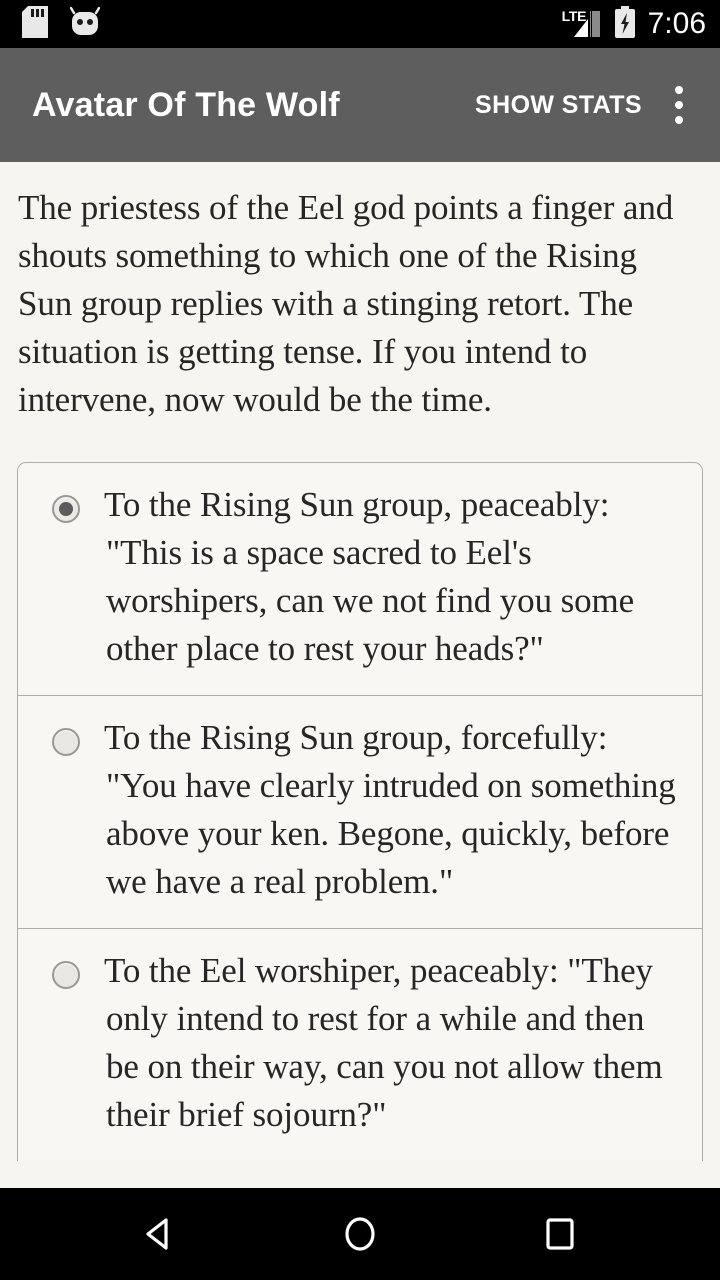  I want to click on status-bar-clock: 7:06, so click(676, 23).